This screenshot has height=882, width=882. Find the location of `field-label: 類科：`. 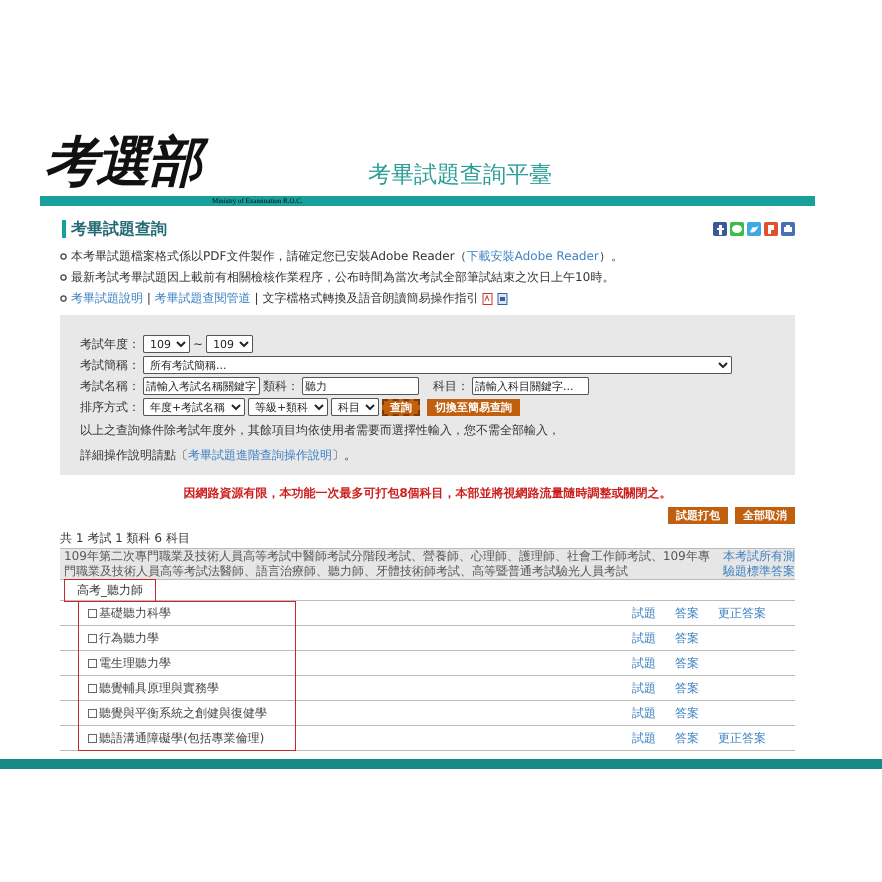

field-label: 類科： is located at coordinates (281, 386).